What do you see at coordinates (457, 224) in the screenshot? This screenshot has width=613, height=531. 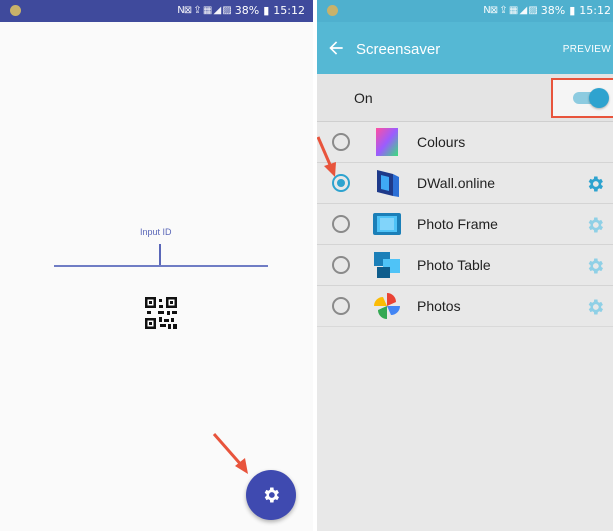 I see `item-label: Photo Frame` at bounding box center [457, 224].